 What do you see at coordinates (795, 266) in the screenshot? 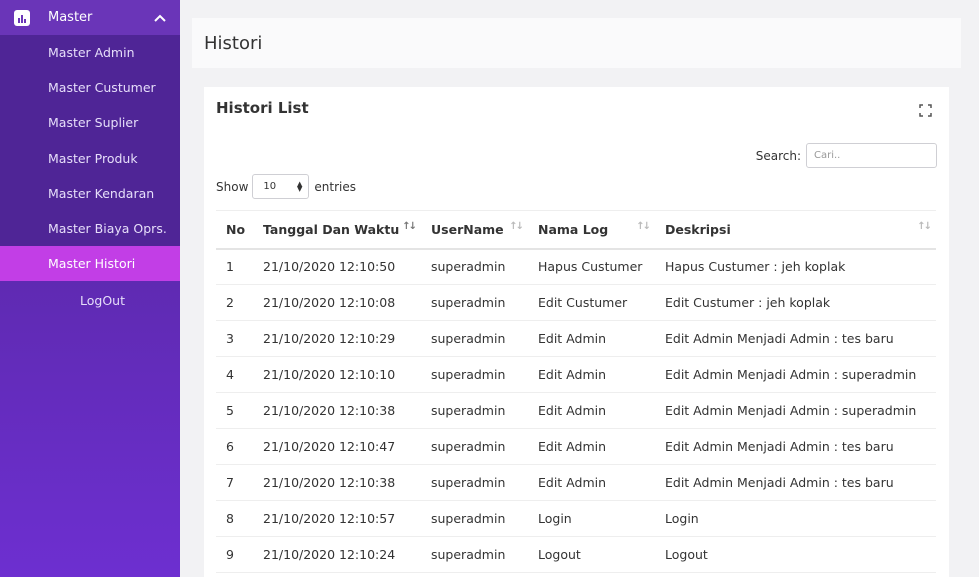
I see `cell-deskripsi: Hapus Custumer : jeh koplak` at bounding box center [795, 266].